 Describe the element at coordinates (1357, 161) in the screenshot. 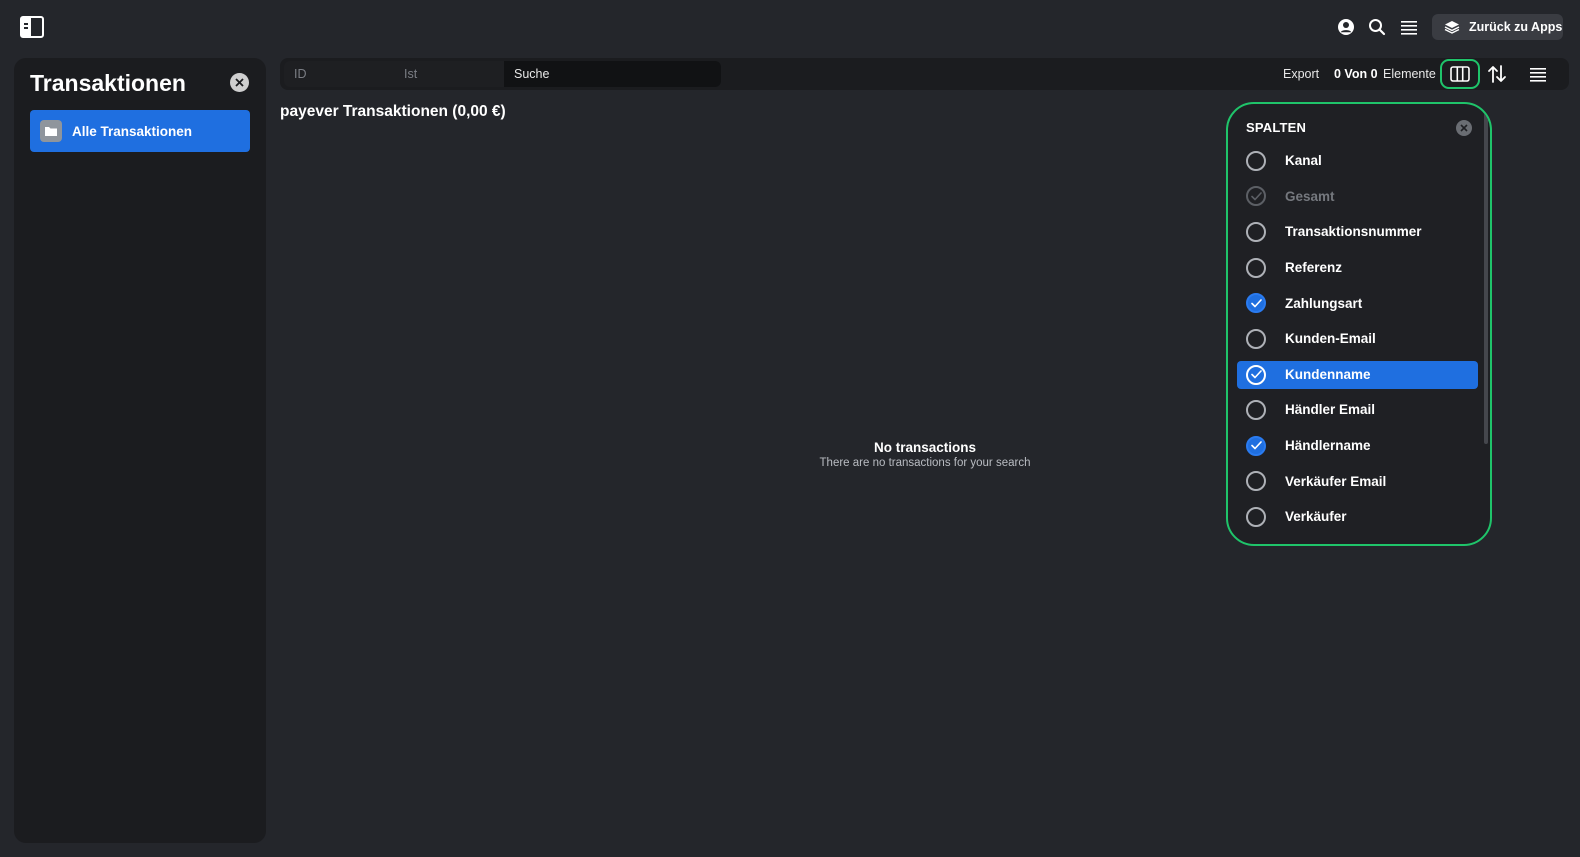

I see `column-option: Kanal` at that location.